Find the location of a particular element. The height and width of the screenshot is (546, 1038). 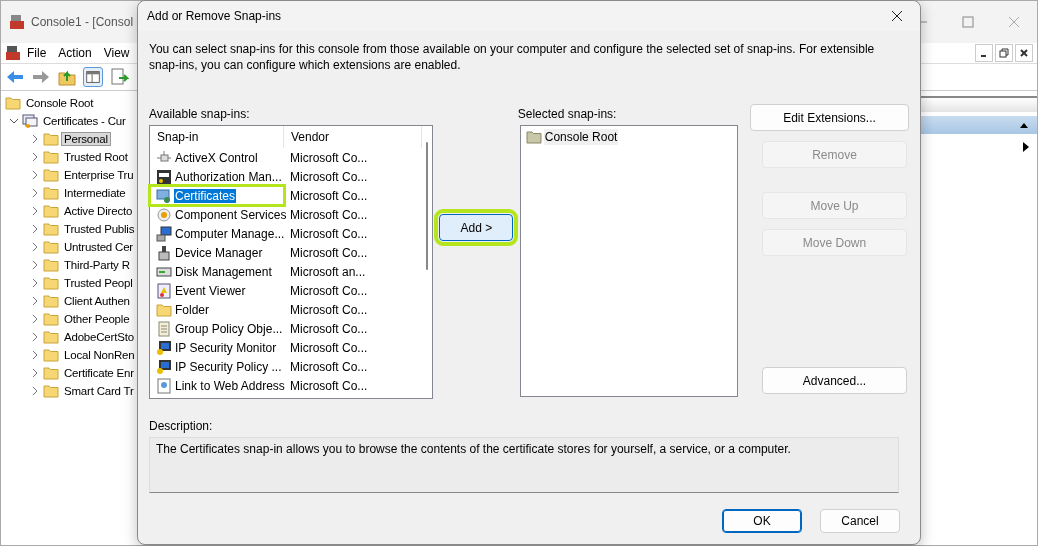

tree-item: Certificates - Cur is located at coordinates (84, 121).